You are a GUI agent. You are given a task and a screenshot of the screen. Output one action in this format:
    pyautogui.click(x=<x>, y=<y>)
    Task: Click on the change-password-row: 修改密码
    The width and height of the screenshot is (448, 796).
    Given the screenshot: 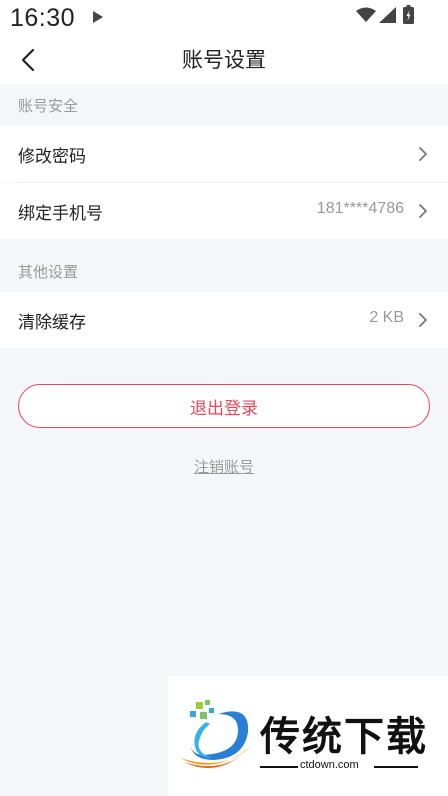 What is the action you would take?
    pyautogui.click(x=224, y=154)
    